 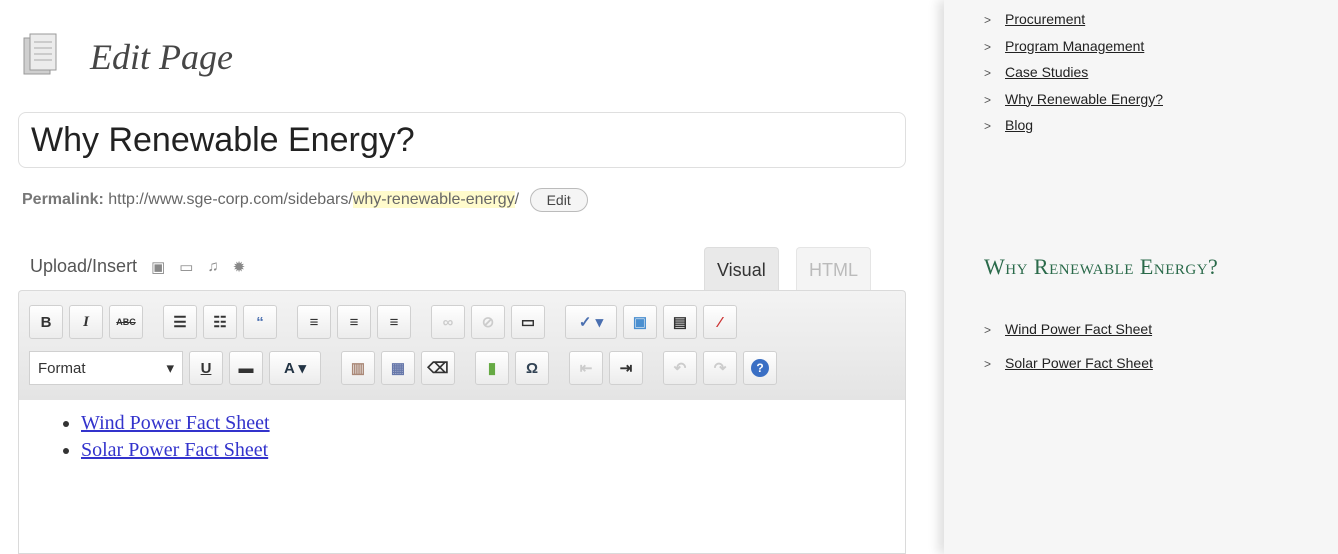 What do you see at coordinates (1073, 125) in the screenshot?
I see `sidebar-item: > Blog` at bounding box center [1073, 125].